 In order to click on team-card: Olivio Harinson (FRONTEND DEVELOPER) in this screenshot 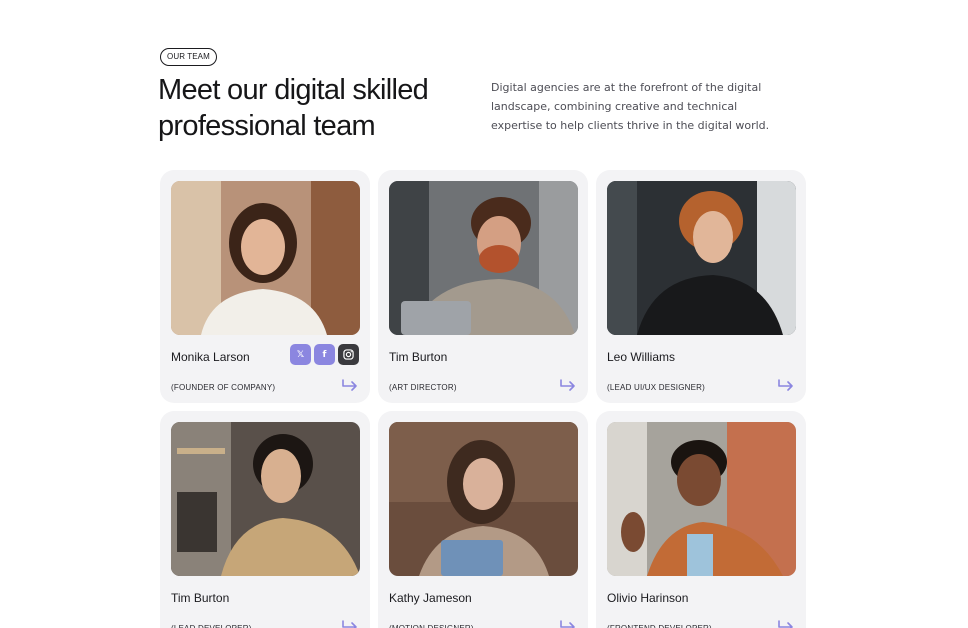, I will do `click(701, 519)`.